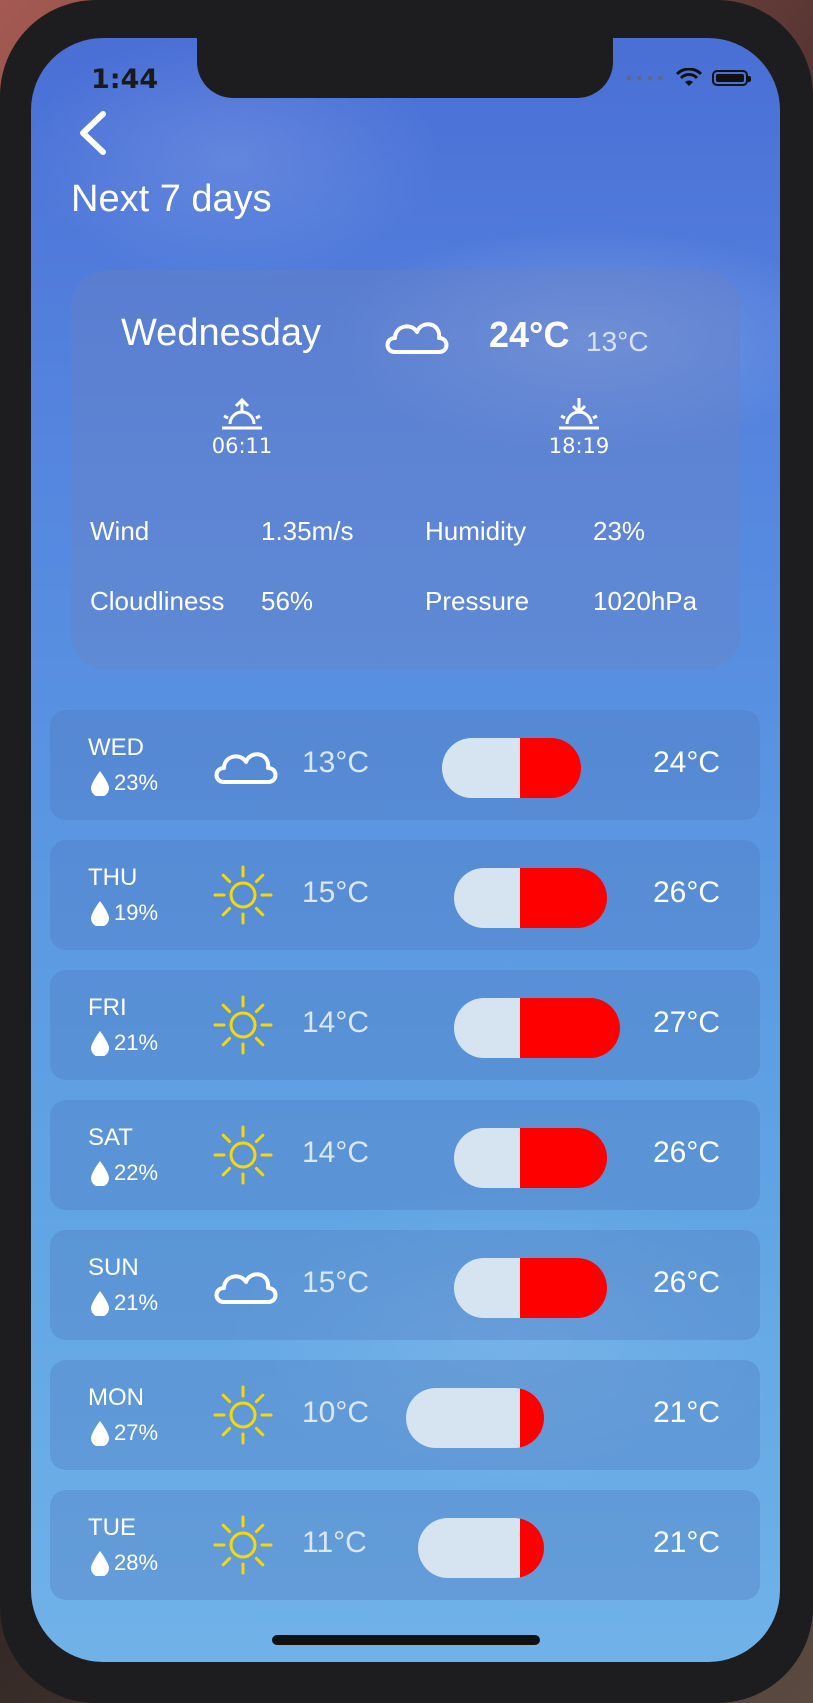 This screenshot has height=1703, width=813. What do you see at coordinates (336, 762) in the screenshot?
I see `forecast-low: 13°C` at bounding box center [336, 762].